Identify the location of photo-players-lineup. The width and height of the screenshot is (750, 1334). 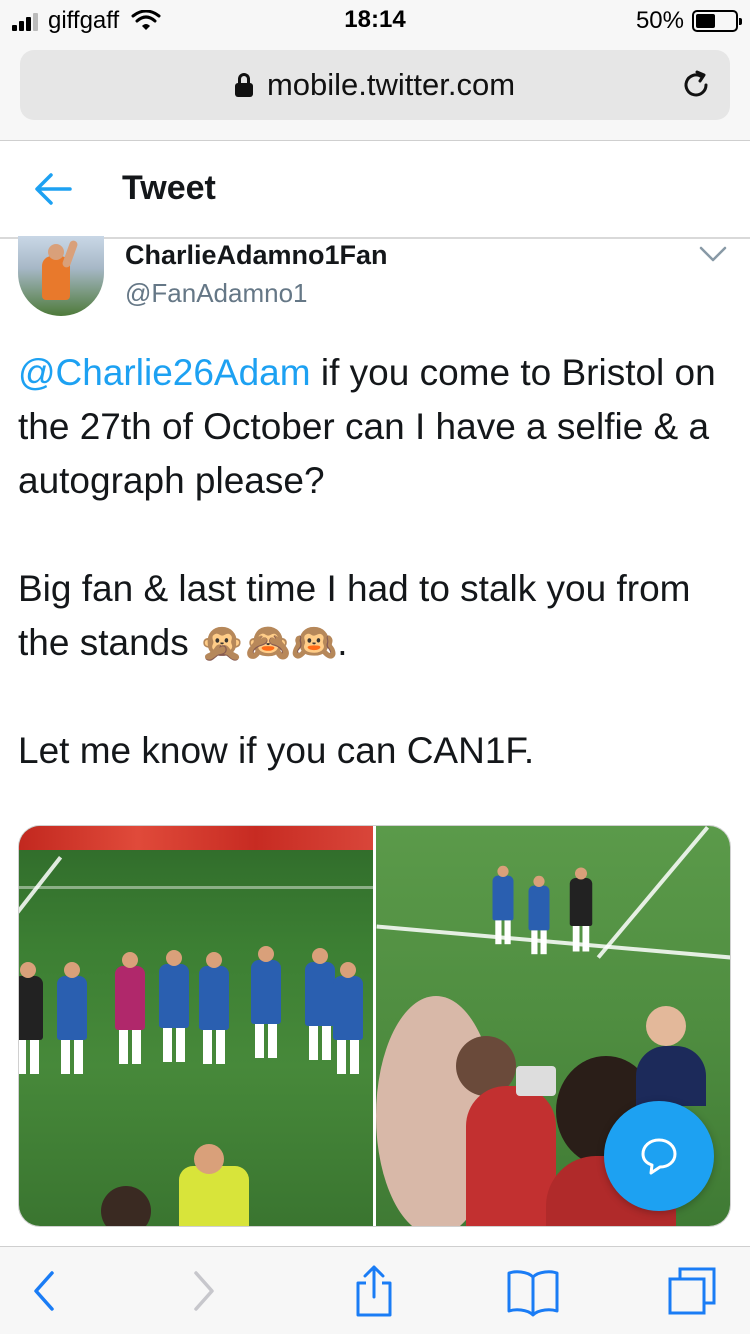
(196, 1026).